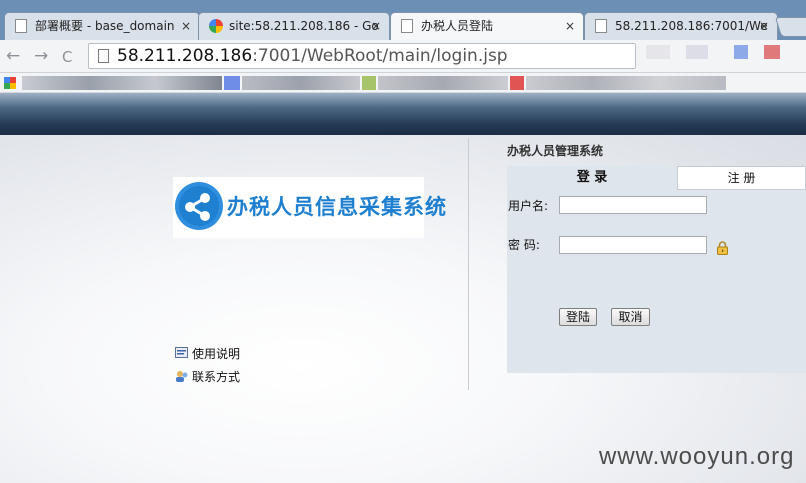 This screenshot has height=483, width=806. I want to click on google-icon, so click(216, 26).